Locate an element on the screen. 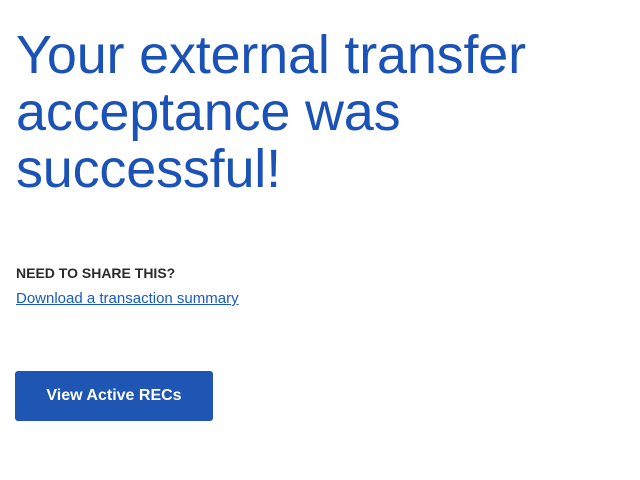  success-heading-line-3: successful! is located at coordinates (148, 169).